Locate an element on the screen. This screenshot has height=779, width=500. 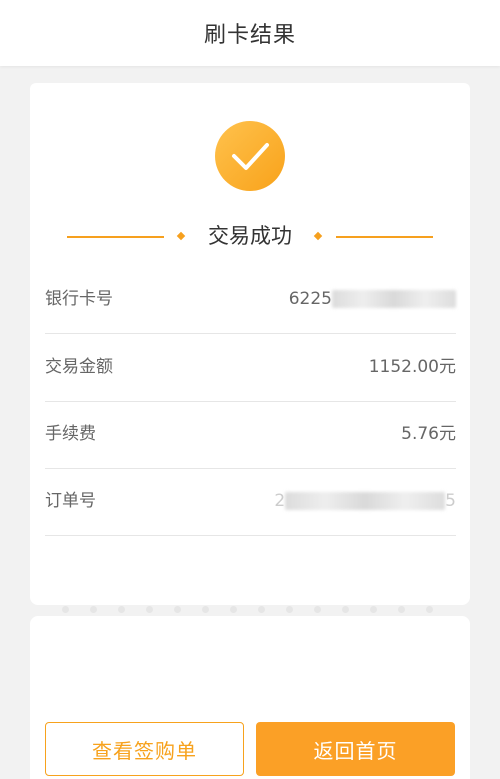
detail-label: 订单号 is located at coordinates (70, 501).